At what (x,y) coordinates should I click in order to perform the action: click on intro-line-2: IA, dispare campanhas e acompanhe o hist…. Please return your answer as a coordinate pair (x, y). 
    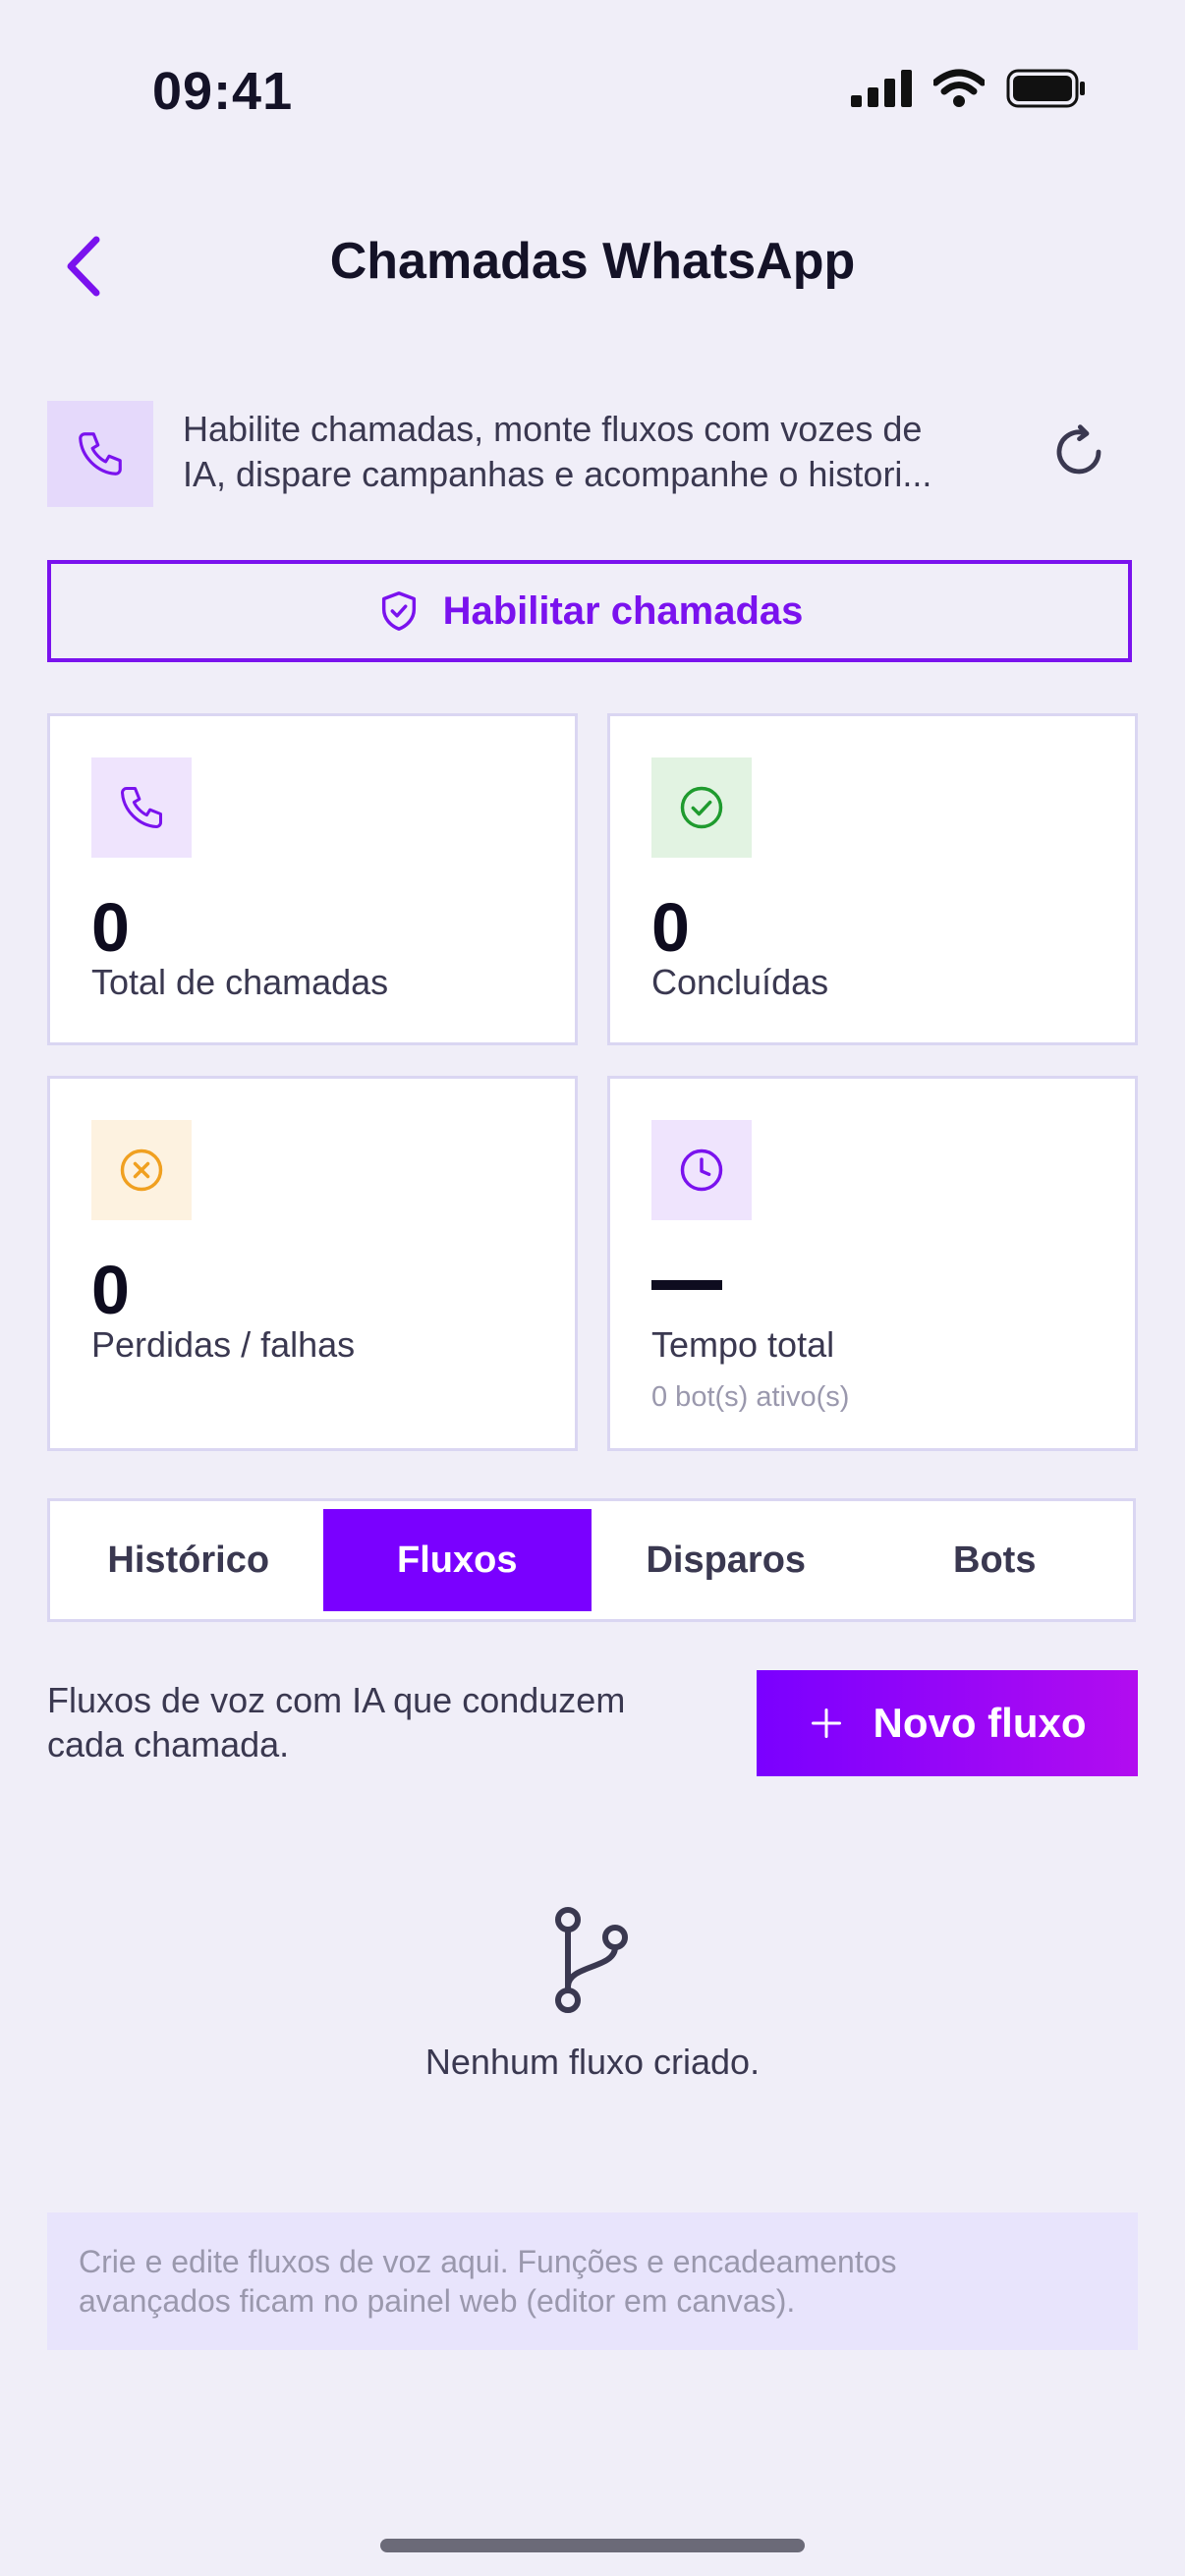
    Looking at the image, I should click on (558, 474).